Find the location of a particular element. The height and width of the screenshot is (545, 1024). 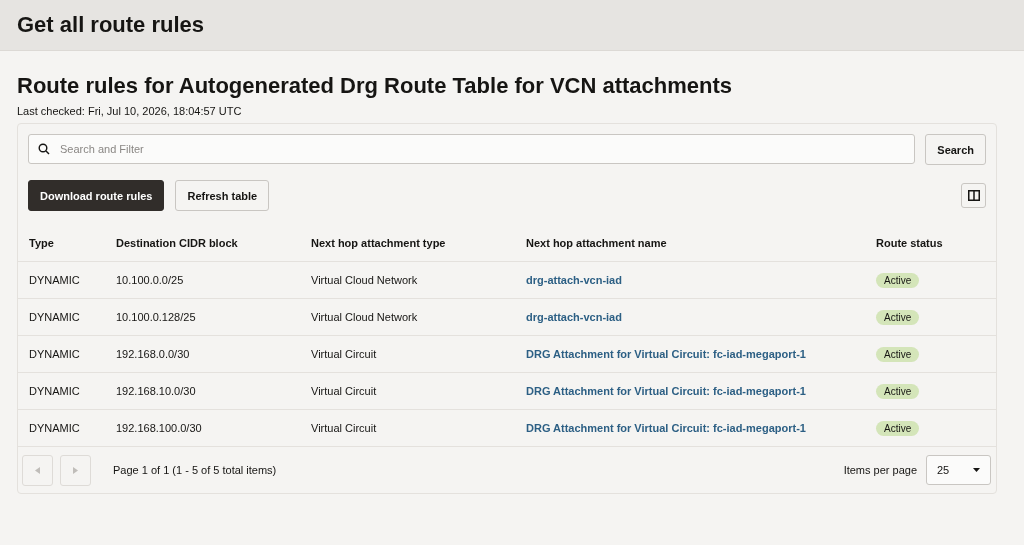

caret-down-icon is located at coordinates (976, 470).